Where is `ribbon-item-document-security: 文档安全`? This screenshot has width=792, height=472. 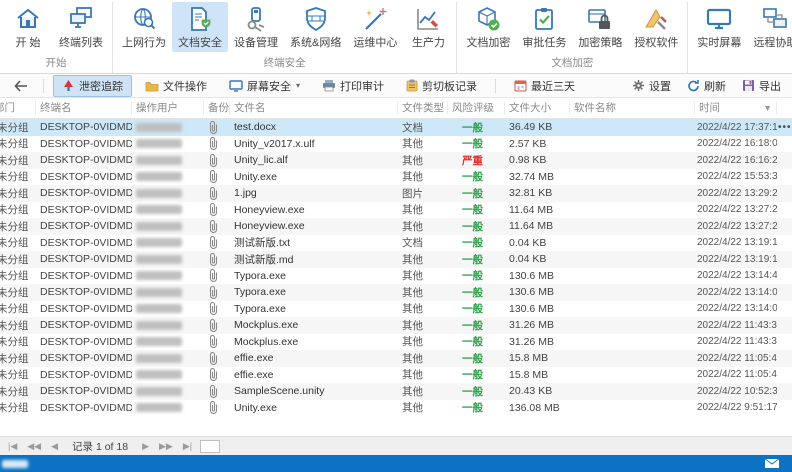
ribbon-item-document-security: 文档安全 is located at coordinates (200, 27).